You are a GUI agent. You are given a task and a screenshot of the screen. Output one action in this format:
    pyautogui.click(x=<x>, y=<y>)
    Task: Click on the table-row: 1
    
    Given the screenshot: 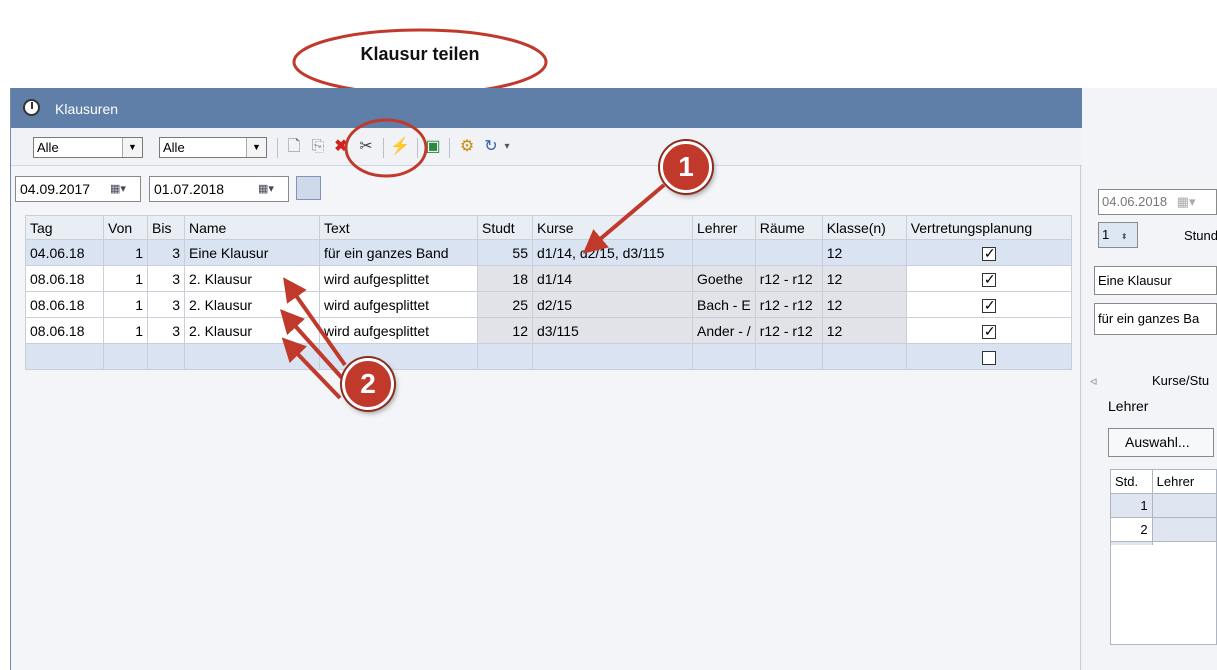 What is the action you would take?
    pyautogui.click(x=1163, y=505)
    